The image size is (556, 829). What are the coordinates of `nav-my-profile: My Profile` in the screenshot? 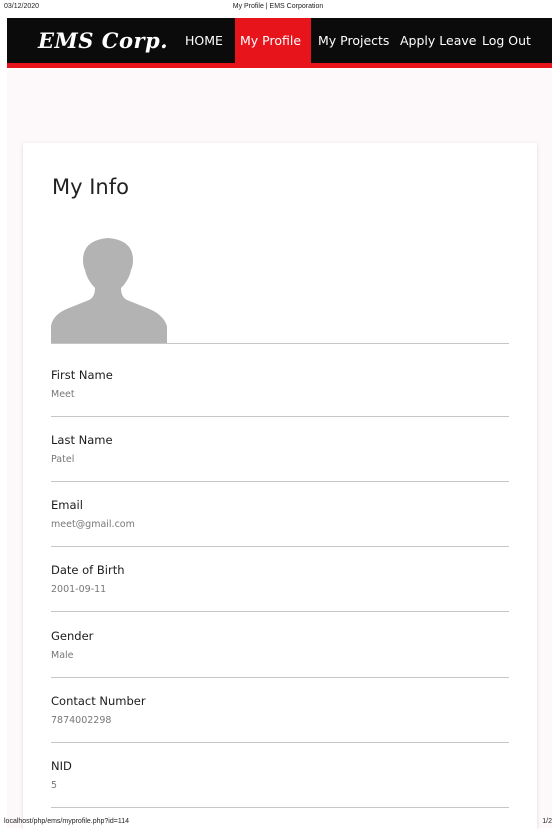 It's located at (273, 40).